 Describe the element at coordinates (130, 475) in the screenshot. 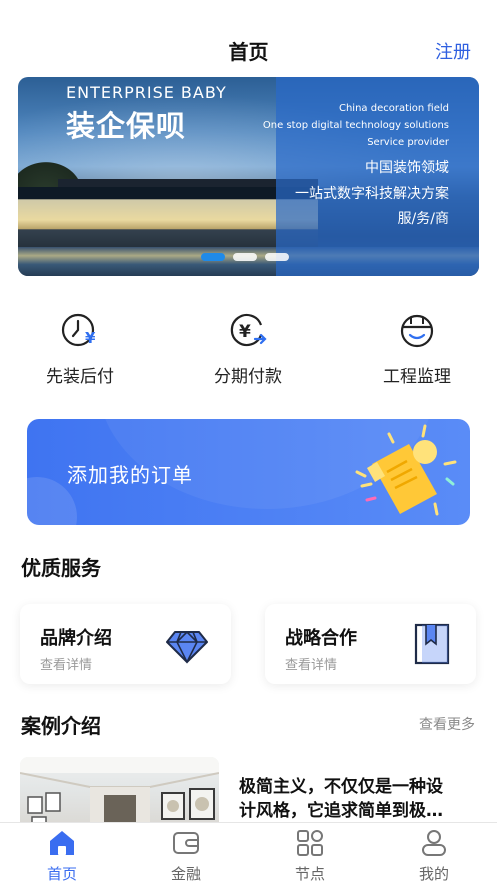

I see `add-order-label: 添加我的订单` at that location.